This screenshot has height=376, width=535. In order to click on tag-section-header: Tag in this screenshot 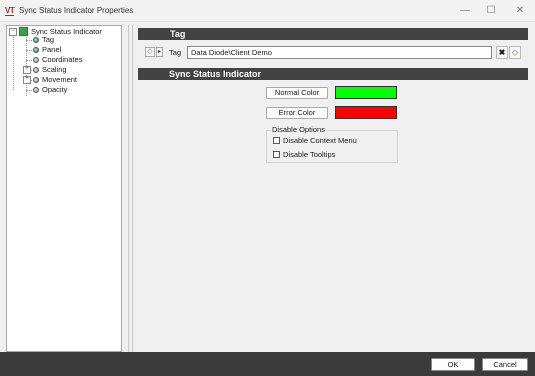, I will do `click(333, 34)`.